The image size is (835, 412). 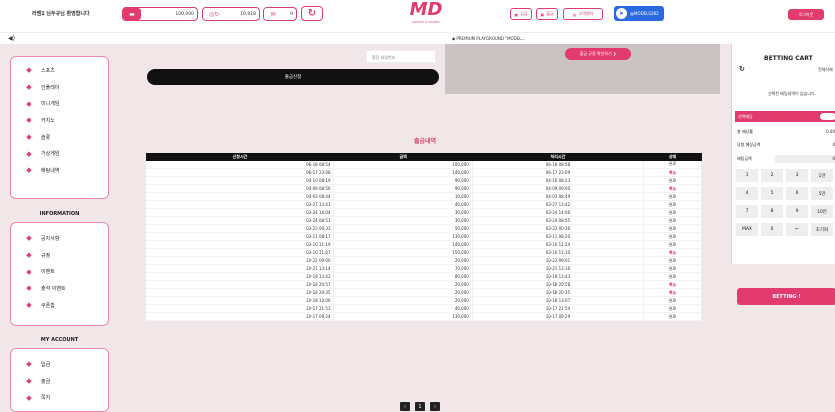 I want to click on sidebar-item-label: 인플레이, so click(x=50, y=87).